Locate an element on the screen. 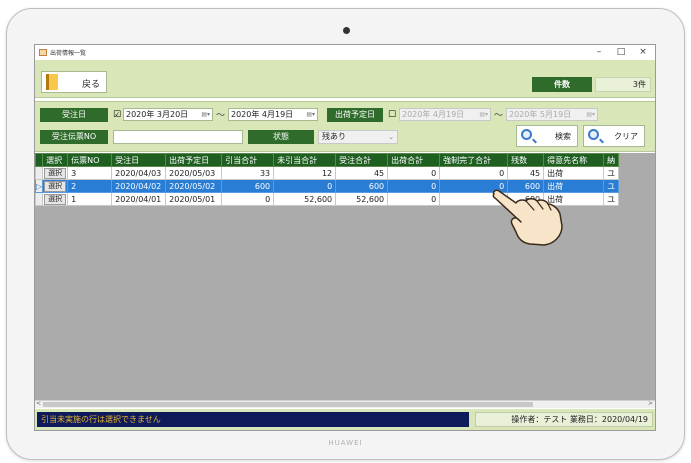 Image resolution: width=691 pixels, height=463 pixels. status-select: 残あり ⌄ is located at coordinates (358, 137).